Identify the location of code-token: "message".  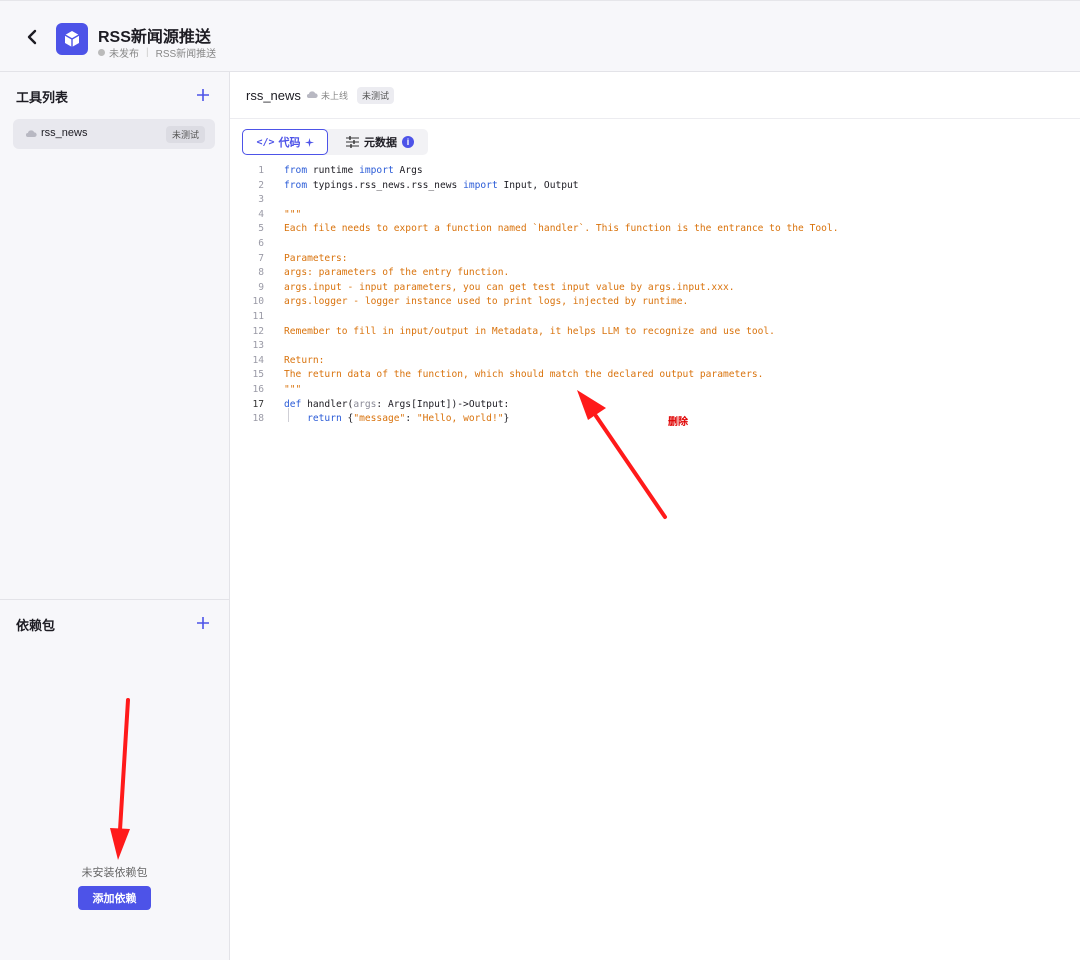
(379, 419).